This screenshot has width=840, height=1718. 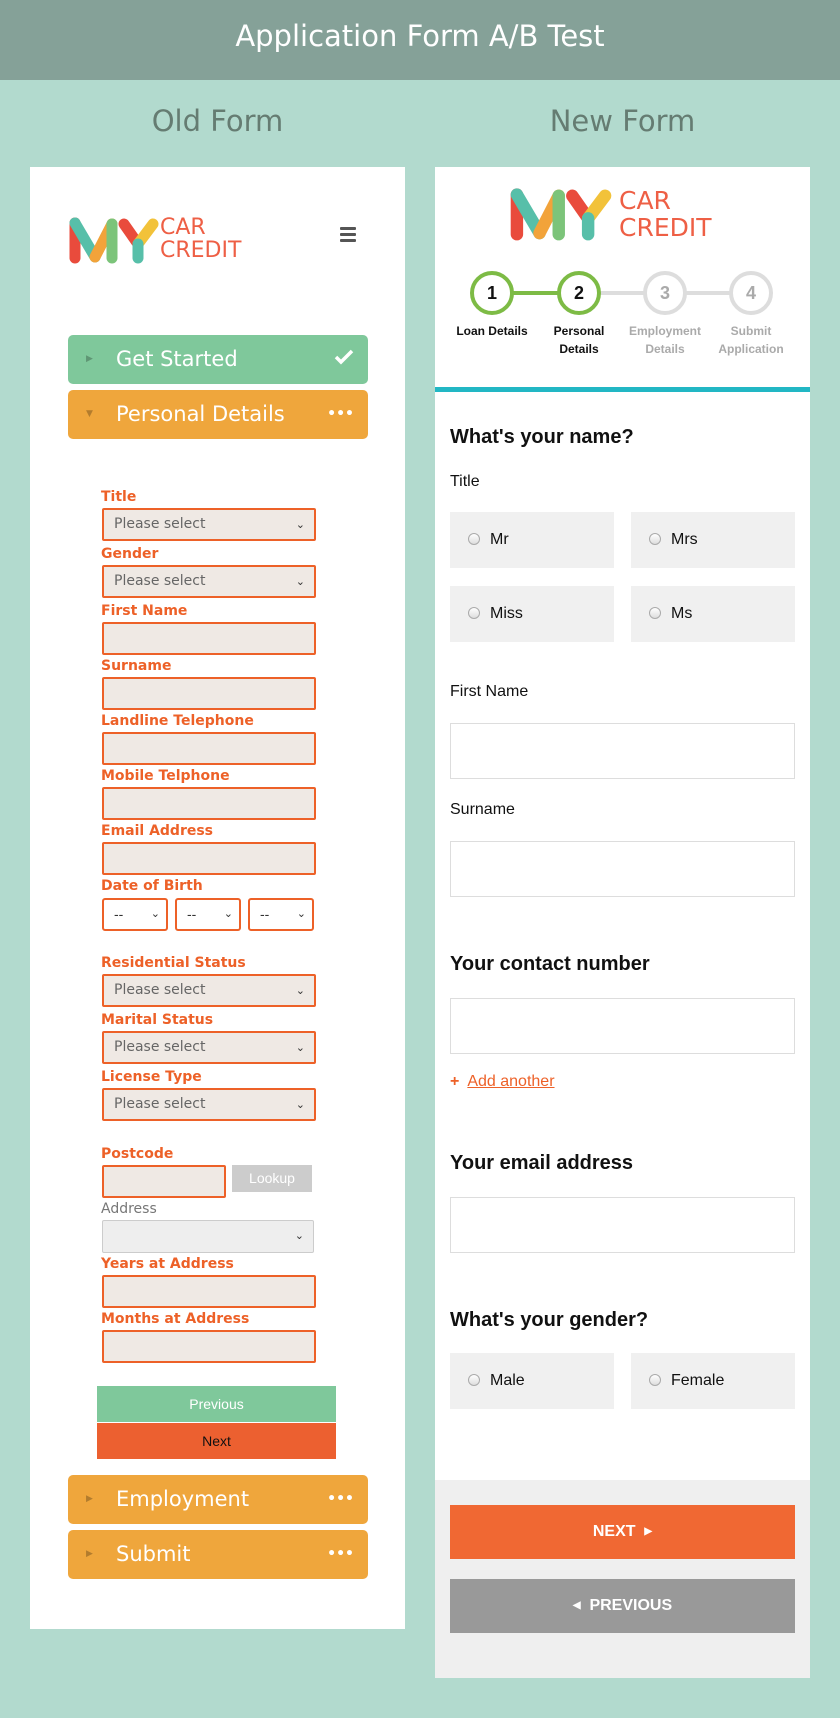 What do you see at coordinates (532, 614) in the screenshot?
I see `title-option-miss: Miss` at bounding box center [532, 614].